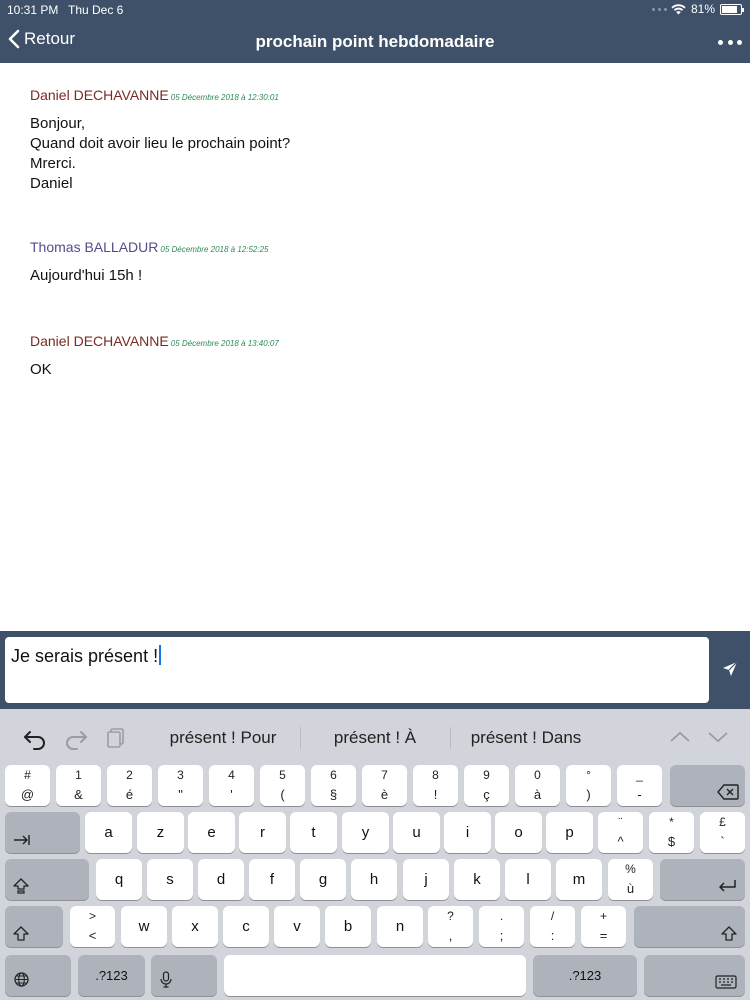 The image size is (750, 1000). Describe the element at coordinates (630, 879) in the screenshot. I see `key-percent: % ù` at that location.